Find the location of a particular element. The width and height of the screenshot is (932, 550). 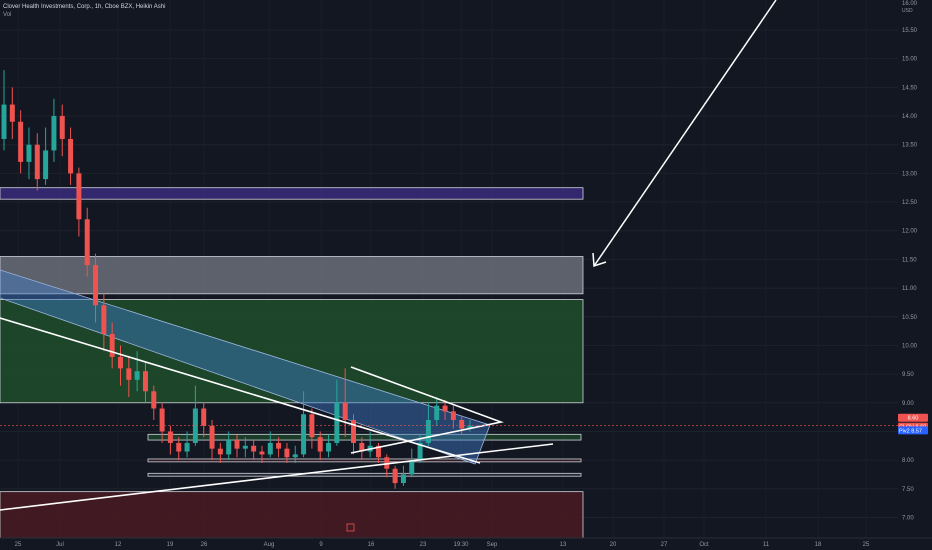

y-tick-label: 12.00 is located at coordinates (910, 232).